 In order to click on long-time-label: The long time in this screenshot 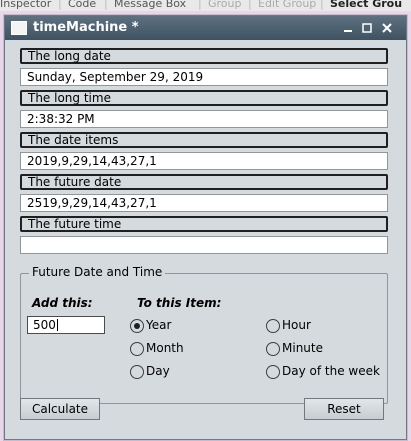, I will do `click(204, 98)`.